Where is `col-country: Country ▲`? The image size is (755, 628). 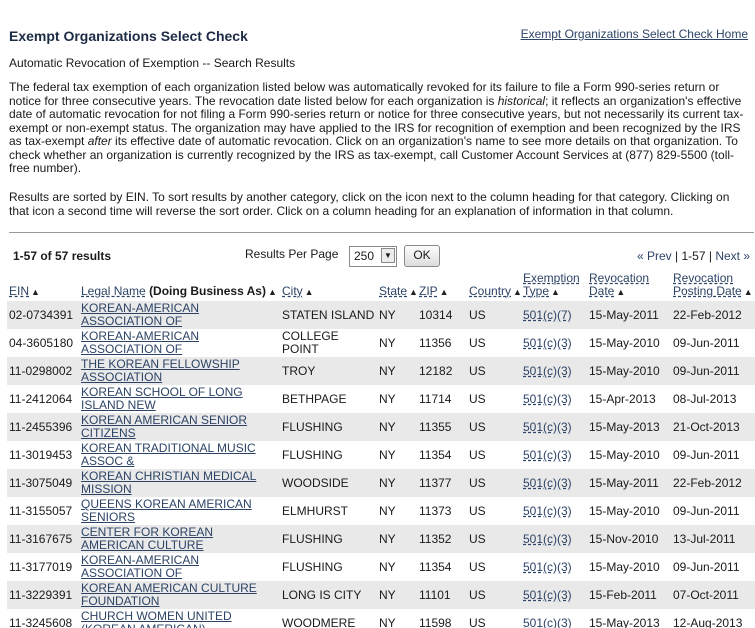 col-country: Country ▲ is located at coordinates (494, 286).